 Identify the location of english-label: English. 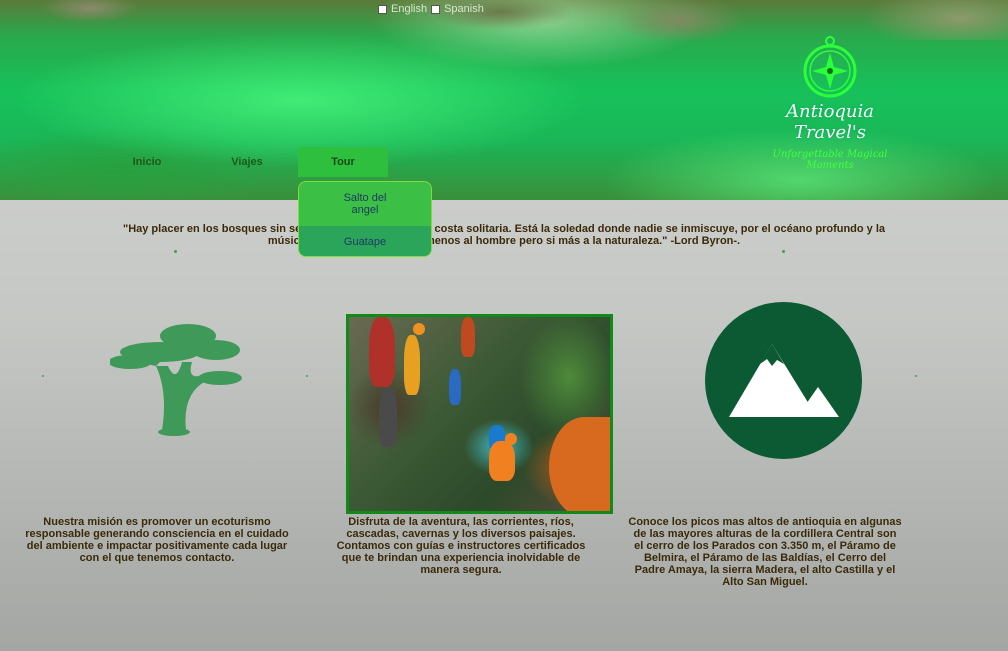
(409, 9).